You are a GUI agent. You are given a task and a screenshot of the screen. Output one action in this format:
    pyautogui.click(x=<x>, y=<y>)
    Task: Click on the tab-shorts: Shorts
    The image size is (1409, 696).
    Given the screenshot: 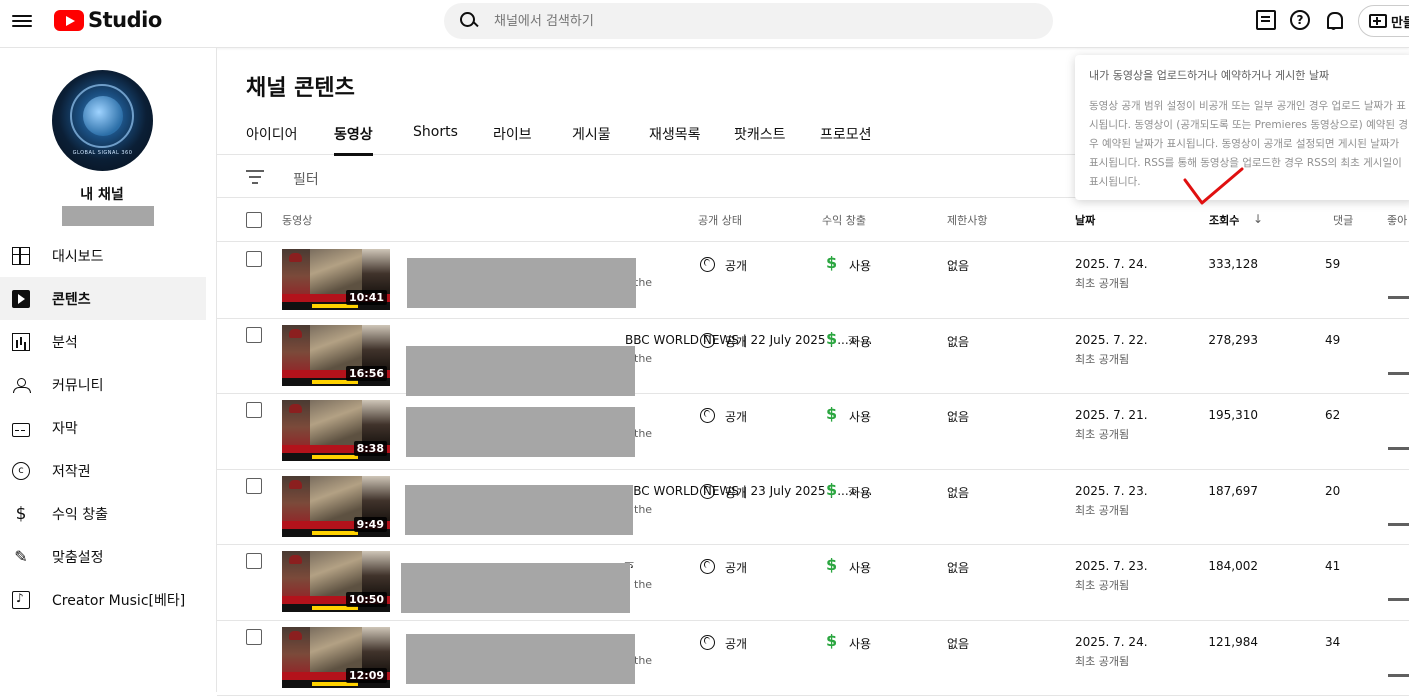 What is the action you would take?
    pyautogui.click(x=435, y=132)
    